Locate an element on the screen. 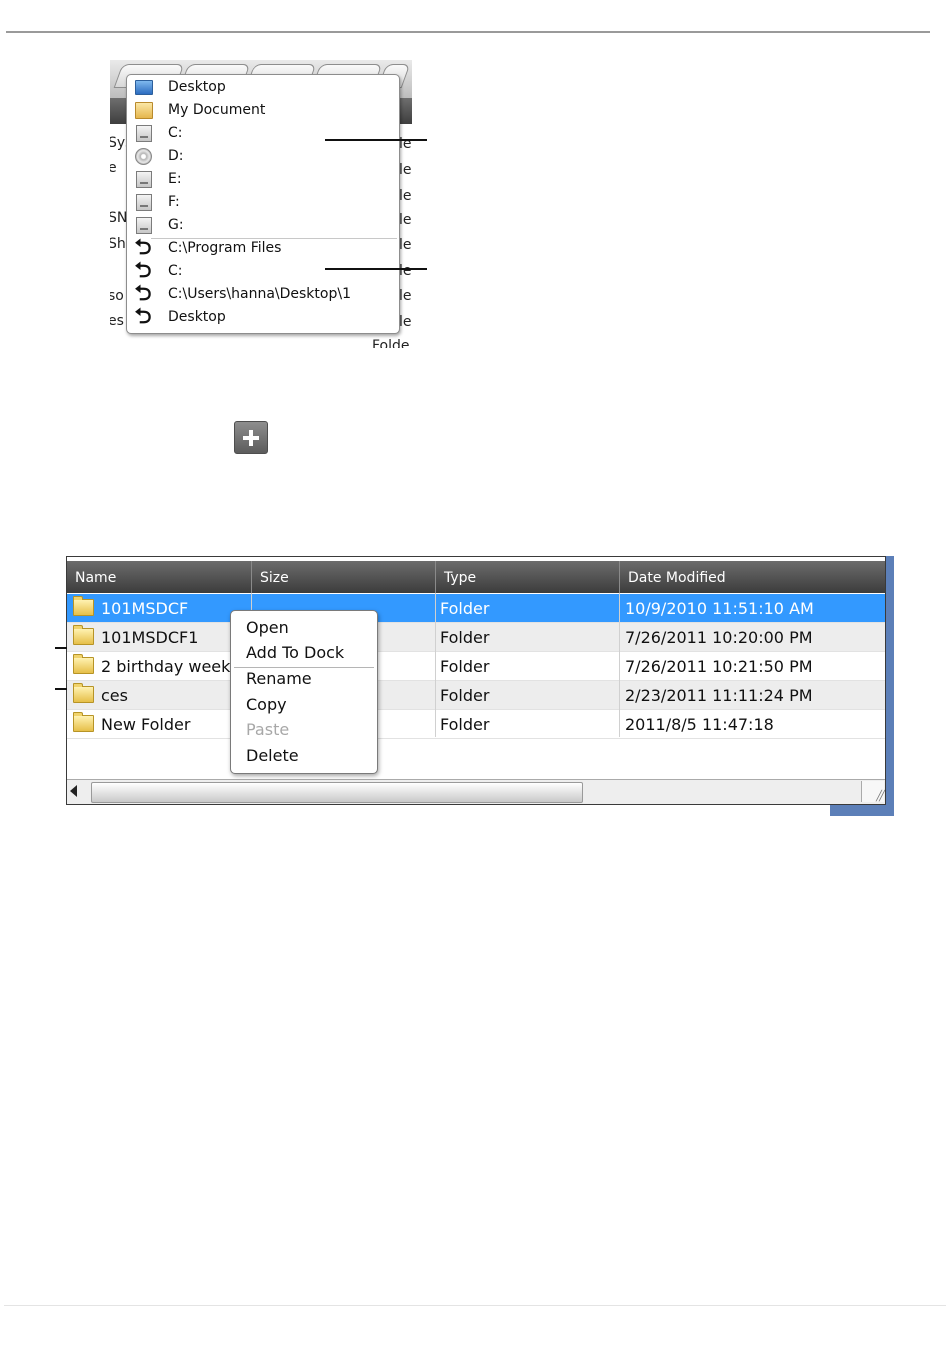  location-item-drive-c: C: is located at coordinates (263, 133).